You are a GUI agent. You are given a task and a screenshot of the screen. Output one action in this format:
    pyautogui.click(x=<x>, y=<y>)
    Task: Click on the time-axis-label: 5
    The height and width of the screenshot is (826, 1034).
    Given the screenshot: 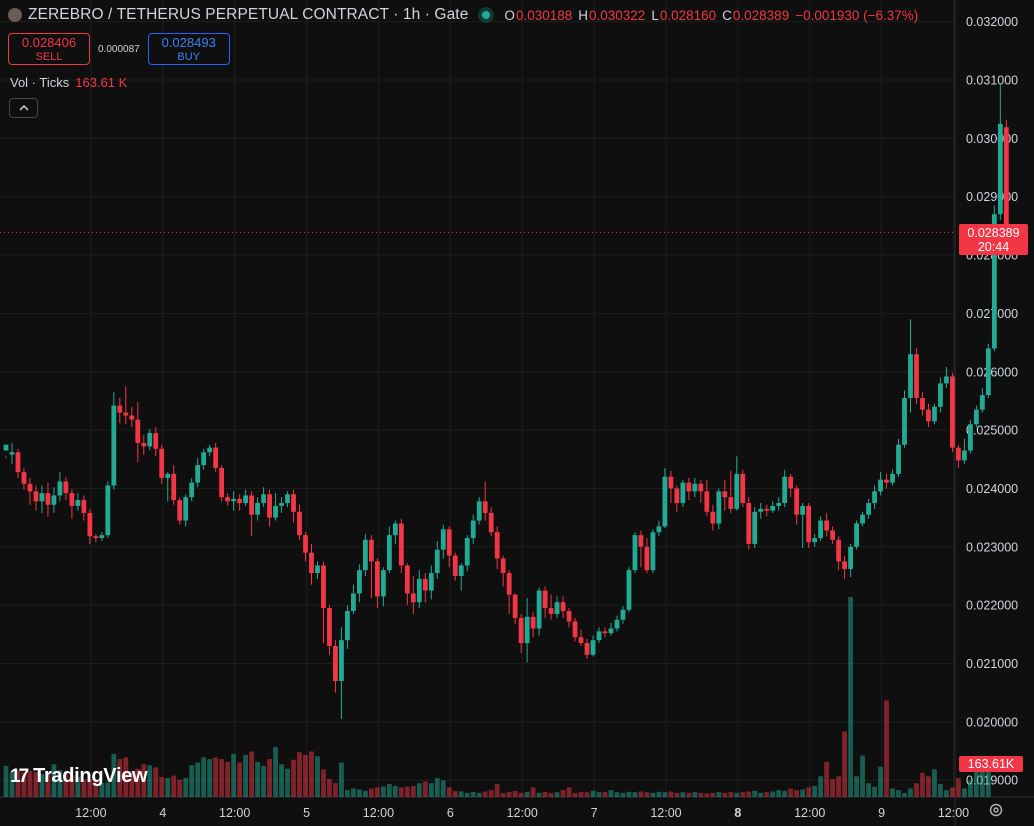 What is the action you would take?
    pyautogui.click(x=306, y=813)
    